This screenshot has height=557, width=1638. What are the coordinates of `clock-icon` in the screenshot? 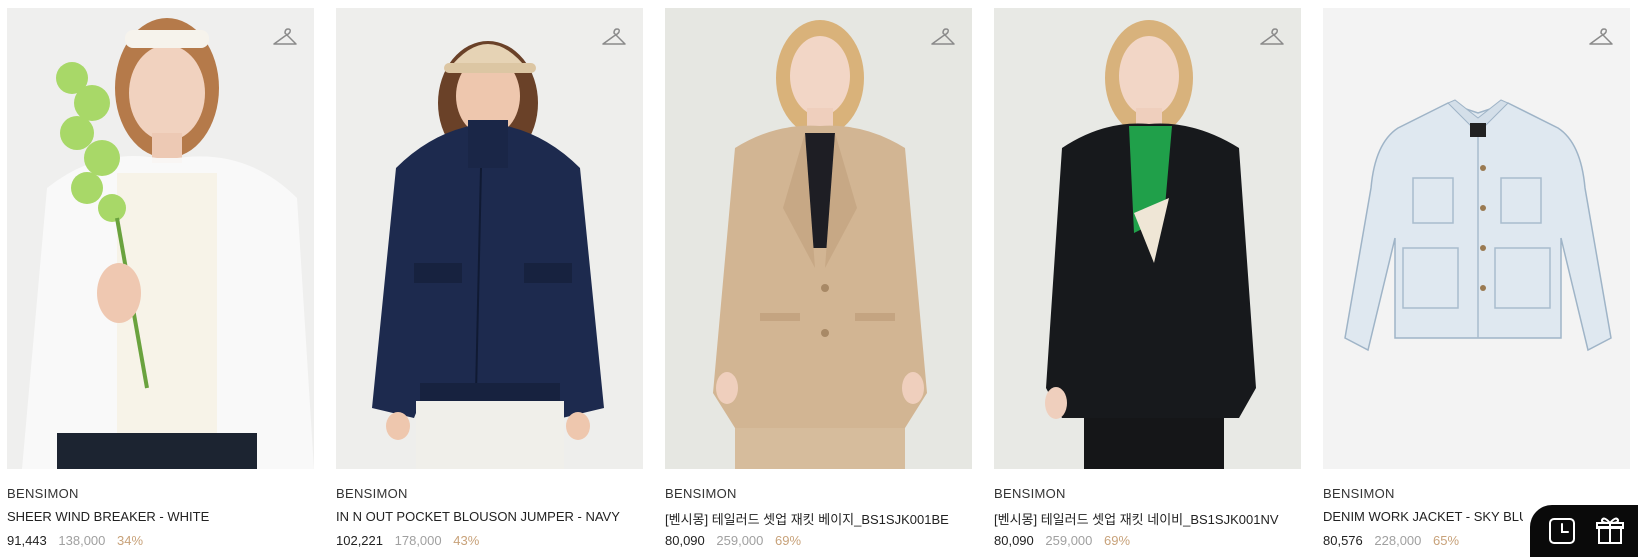 It's located at (1562, 531).